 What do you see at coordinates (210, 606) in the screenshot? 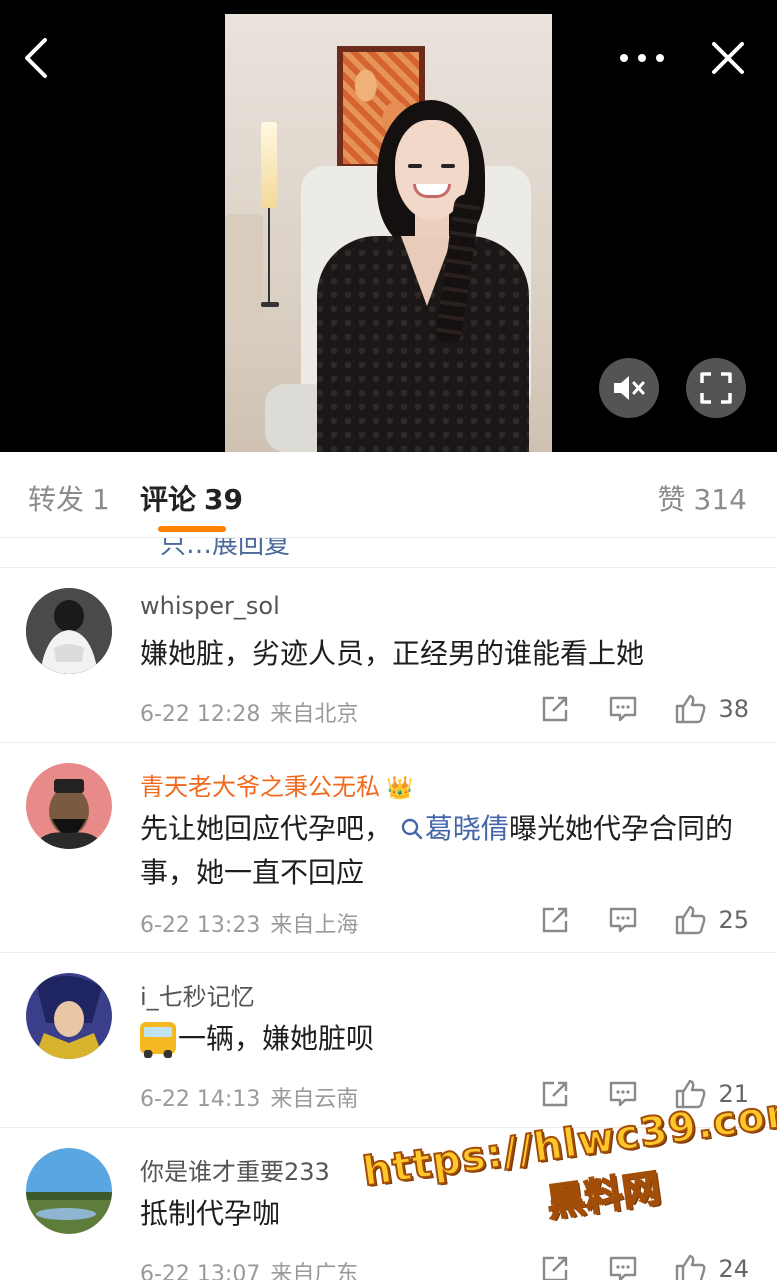
I see `comment-username: whisper_sol` at bounding box center [210, 606].